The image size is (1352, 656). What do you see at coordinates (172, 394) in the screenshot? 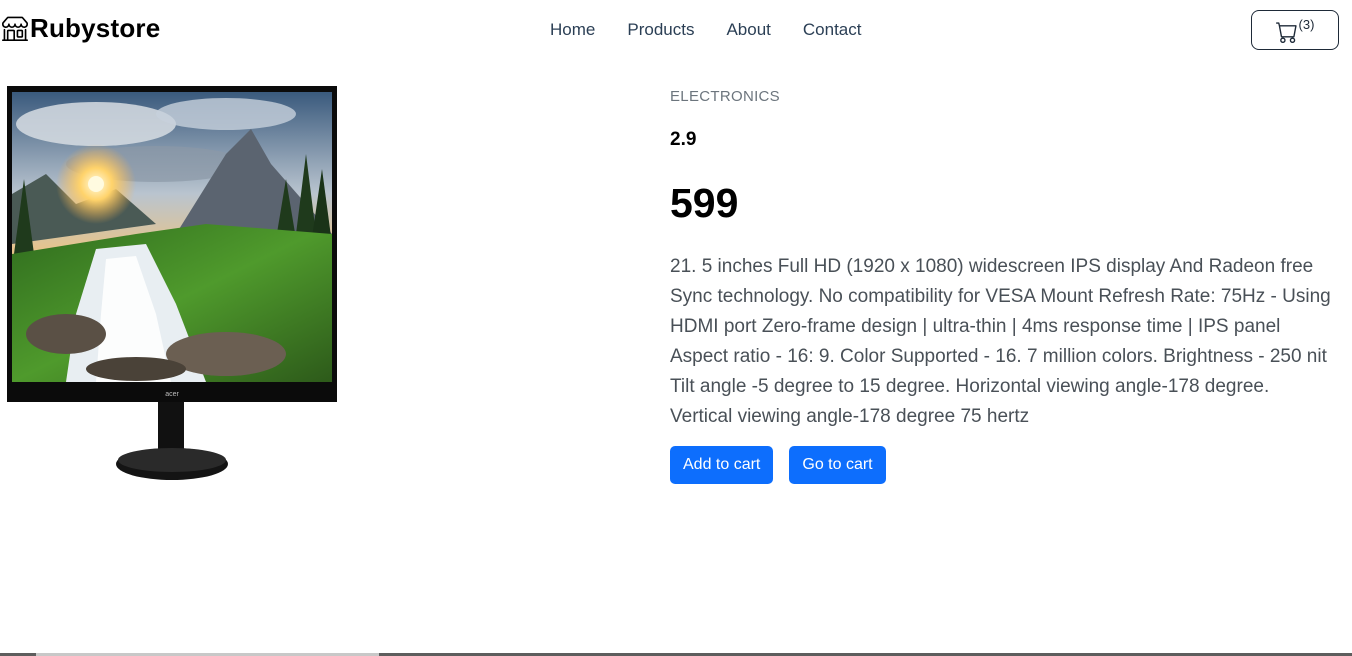
I see `monitor-brand-logo: acer` at bounding box center [172, 394].